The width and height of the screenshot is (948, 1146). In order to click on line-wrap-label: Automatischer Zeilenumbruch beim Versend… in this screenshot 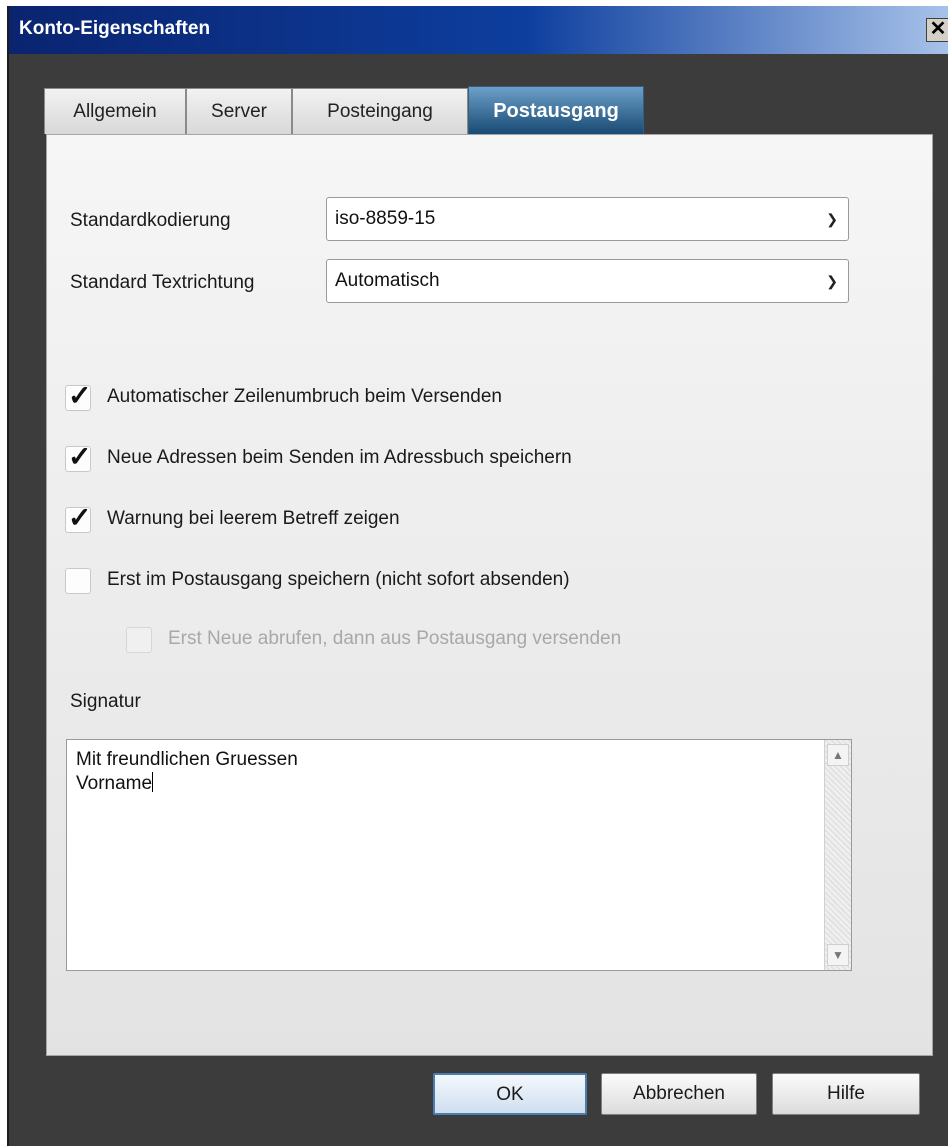, I will do `click(304, 396)`.